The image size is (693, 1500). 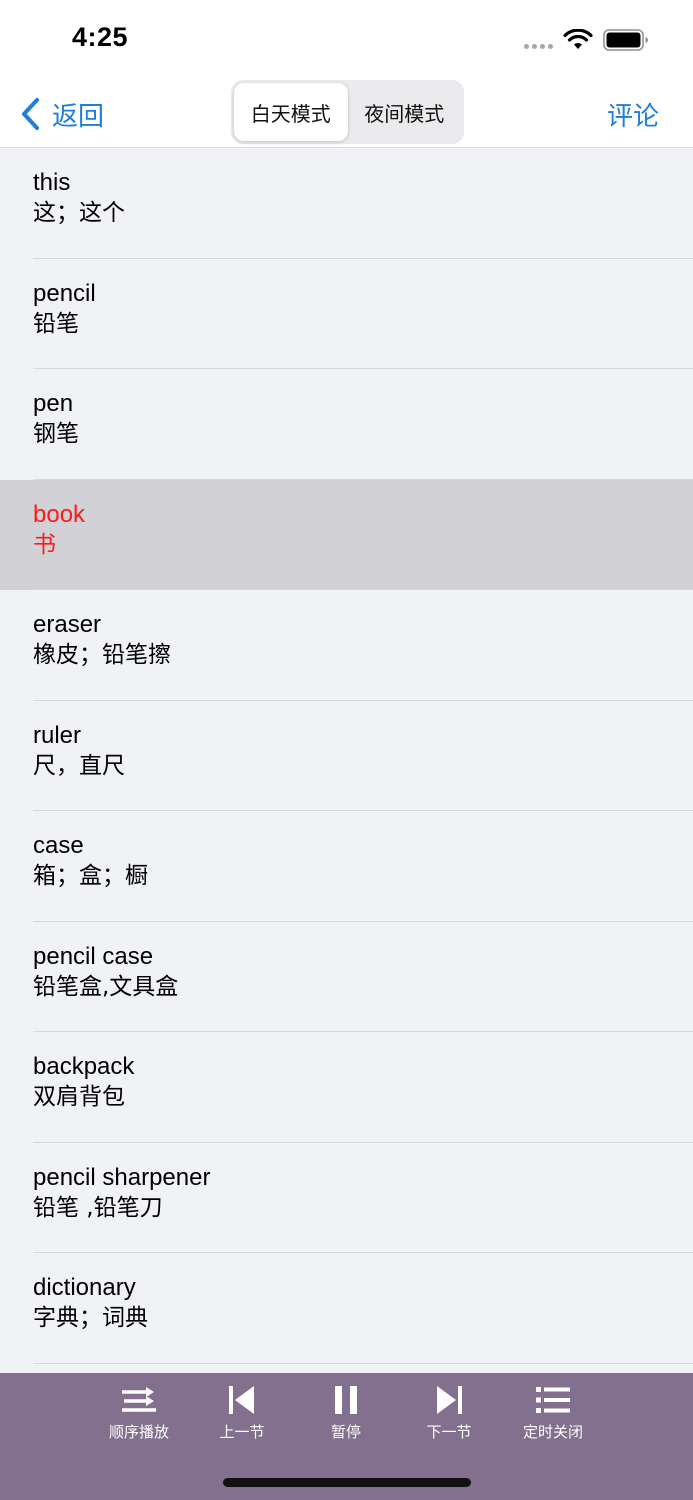 What do you see at coordinates (552, 1432) in the screenshot?
I see `timer-close-label: 定时关闭` at bounding box center [552, 1432].